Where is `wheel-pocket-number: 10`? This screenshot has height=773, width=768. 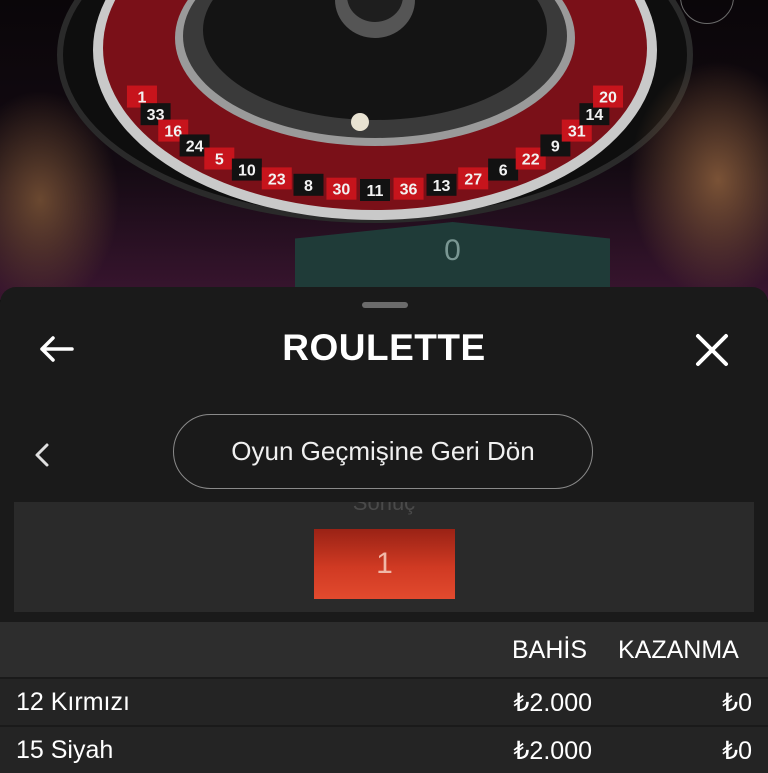 wheel-pocket-number: 10 is located at coordinates (247, 171).